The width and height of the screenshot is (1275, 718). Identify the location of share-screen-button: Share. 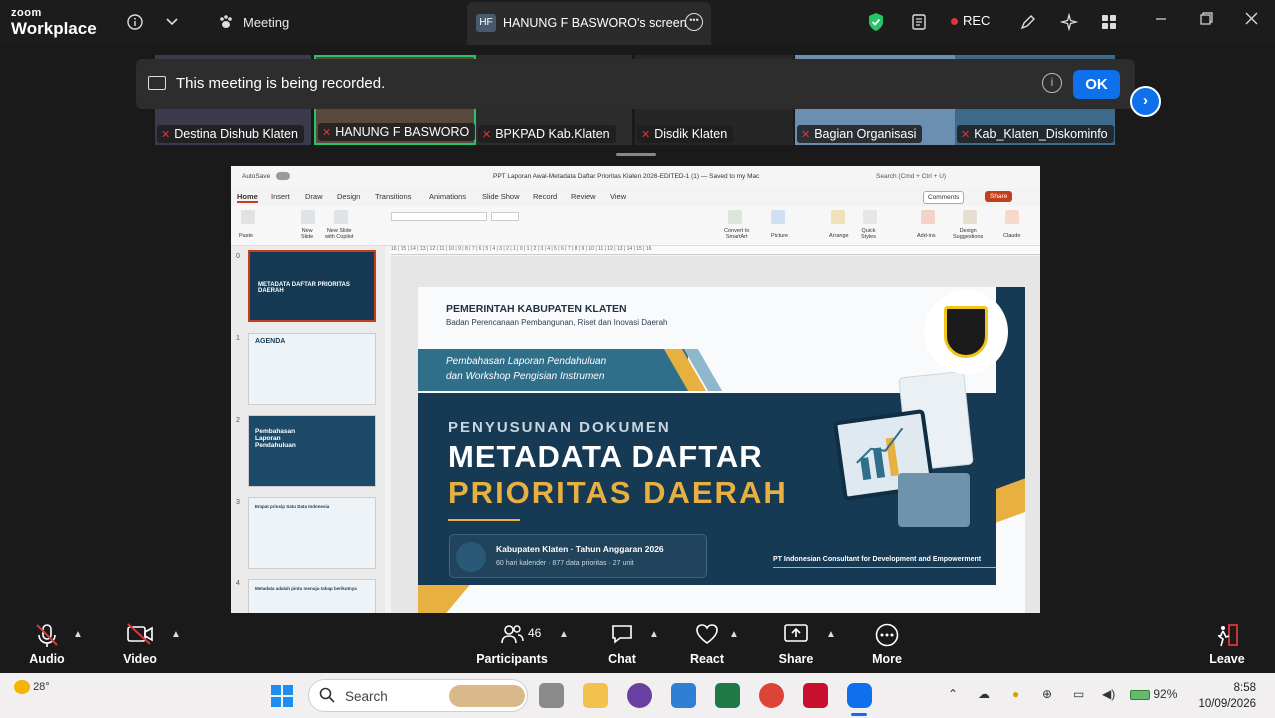
(796, 644).